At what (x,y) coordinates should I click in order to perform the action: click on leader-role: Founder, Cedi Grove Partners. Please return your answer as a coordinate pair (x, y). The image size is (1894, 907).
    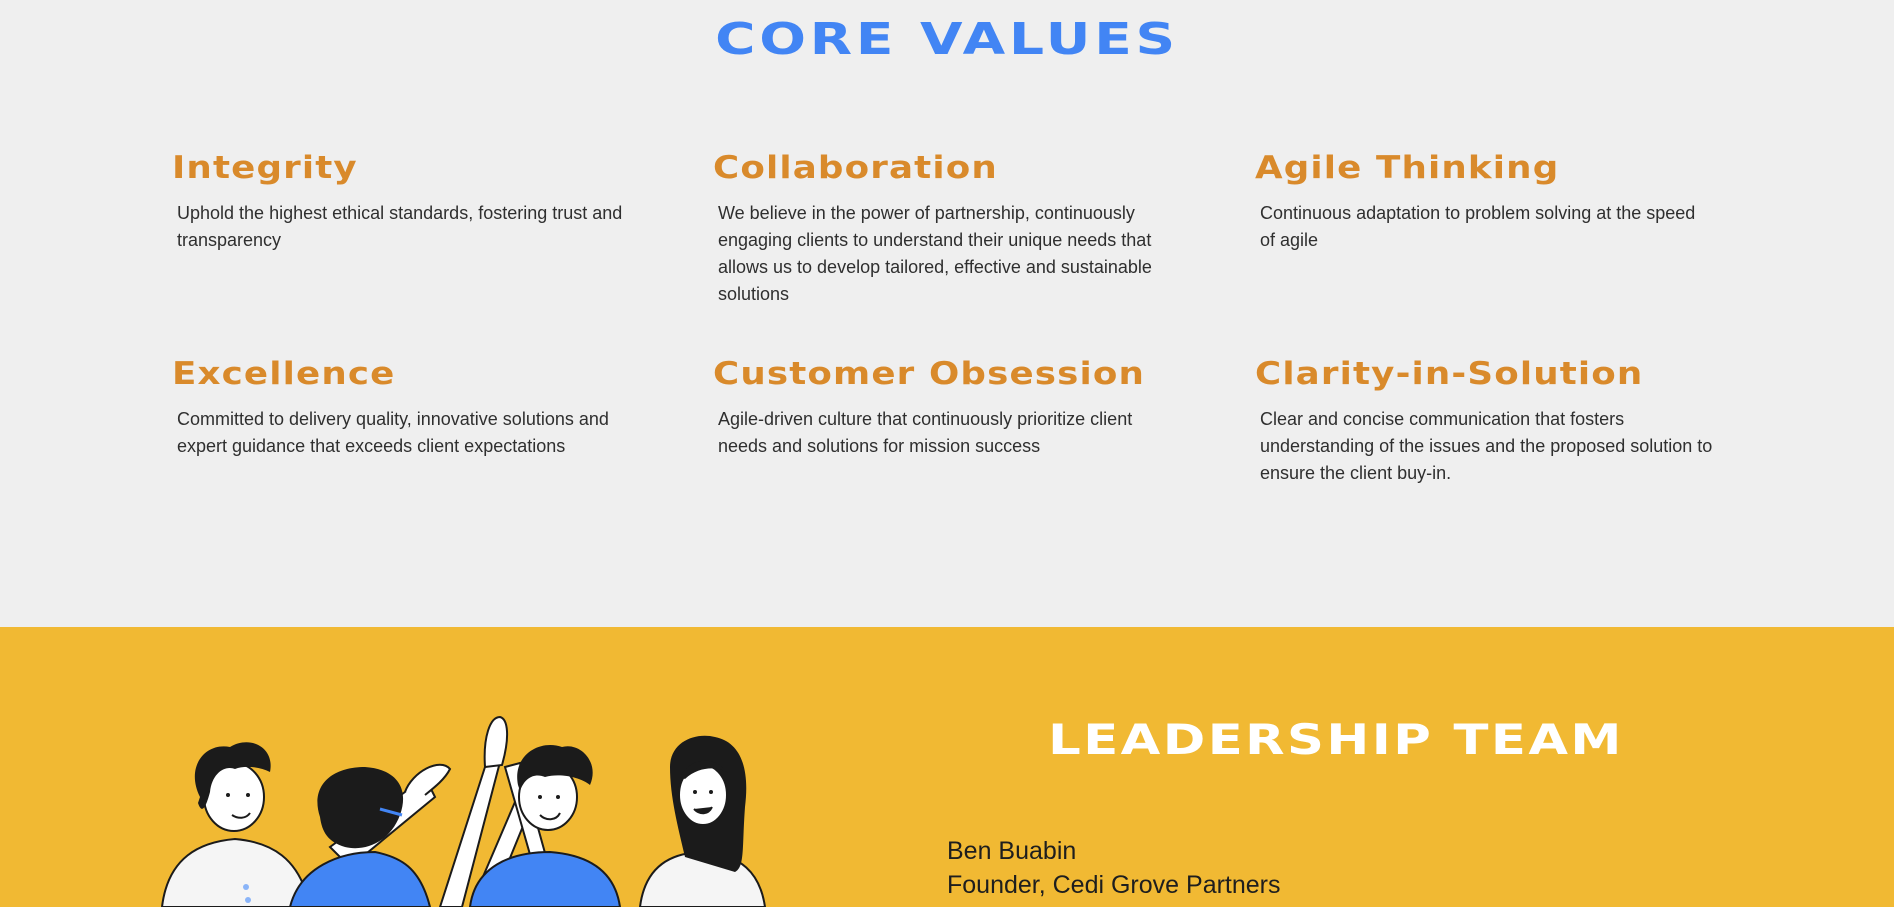
    Looking at the image, I should click on (1114, 885).